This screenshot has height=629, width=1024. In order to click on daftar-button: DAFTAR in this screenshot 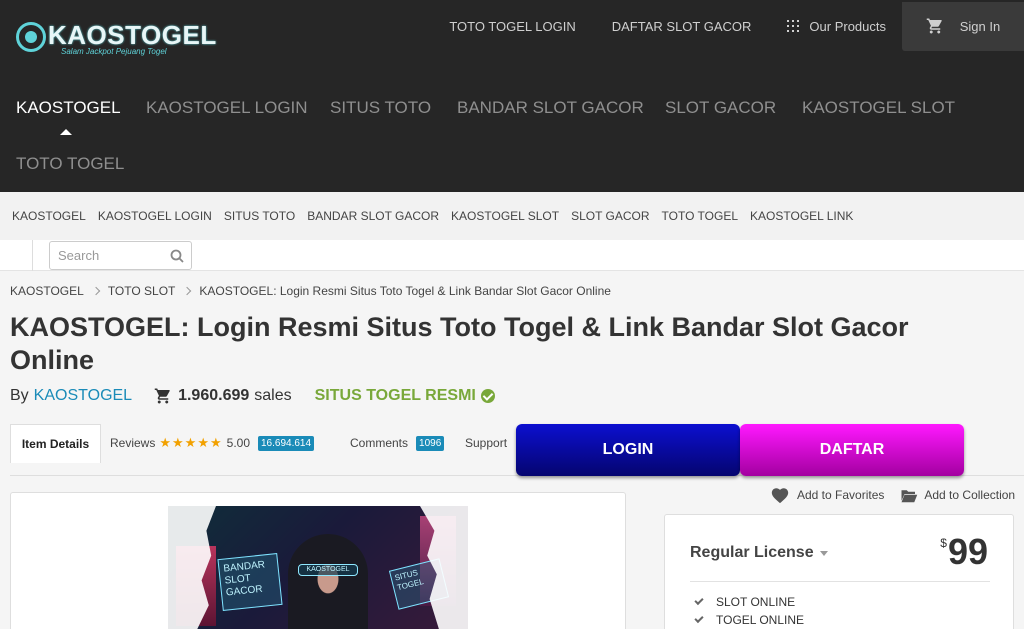, I will do `click(852, 450)`.